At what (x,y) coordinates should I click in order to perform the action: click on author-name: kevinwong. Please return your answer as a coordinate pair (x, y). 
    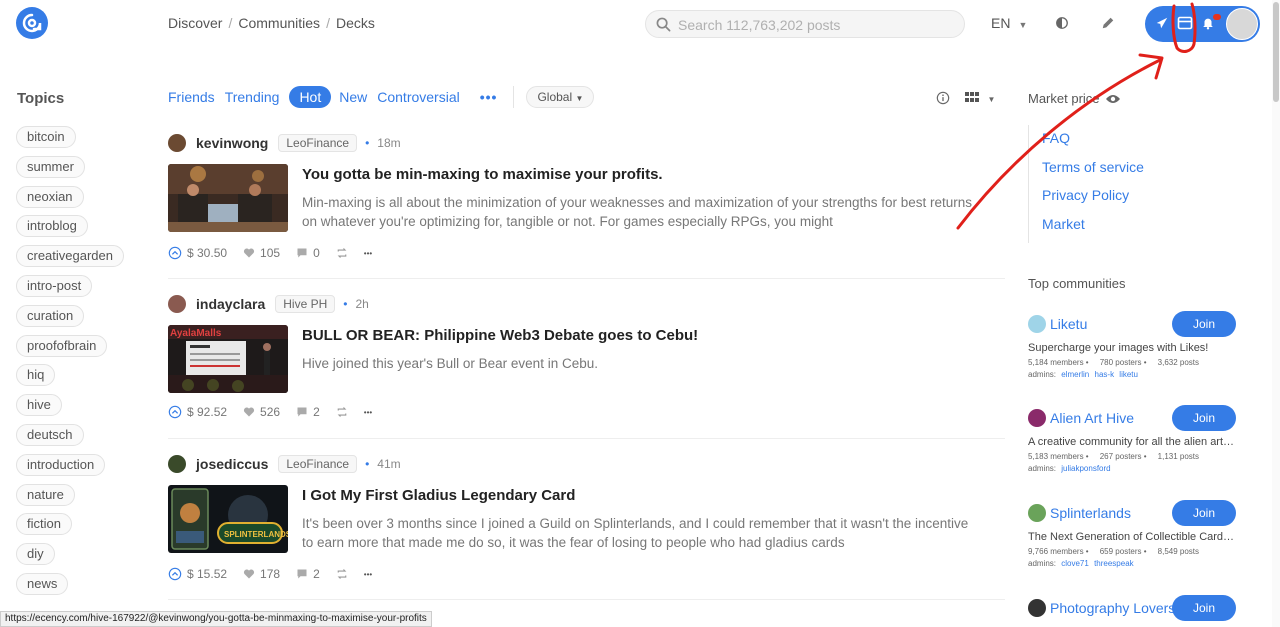
    Looking at the image, I should click on (232, 143).